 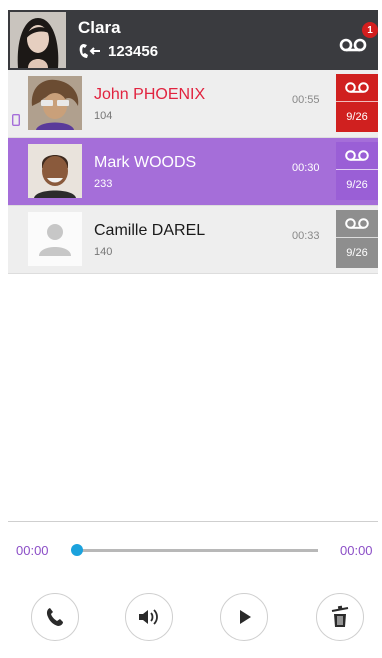 I want to click on delete-button, so click(x=340, y=617).